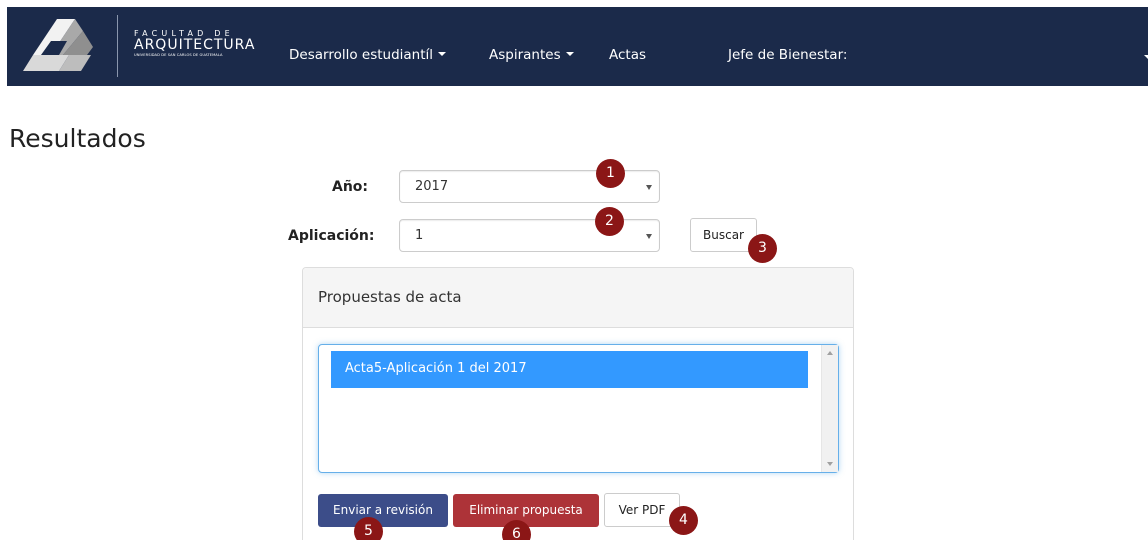  Describe the element at coordinates (610, 173) in the screenshot. I see `step-badge-1: 1` at that location.